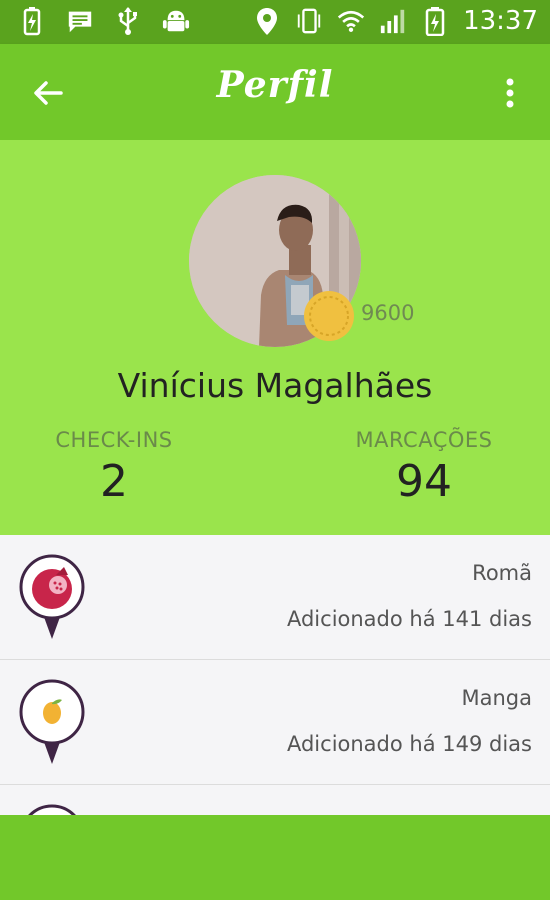 The height and width of the screenshot is (900, 550). I want to click on stat-checkins-label: CHECK-INS, so click(114, 440).